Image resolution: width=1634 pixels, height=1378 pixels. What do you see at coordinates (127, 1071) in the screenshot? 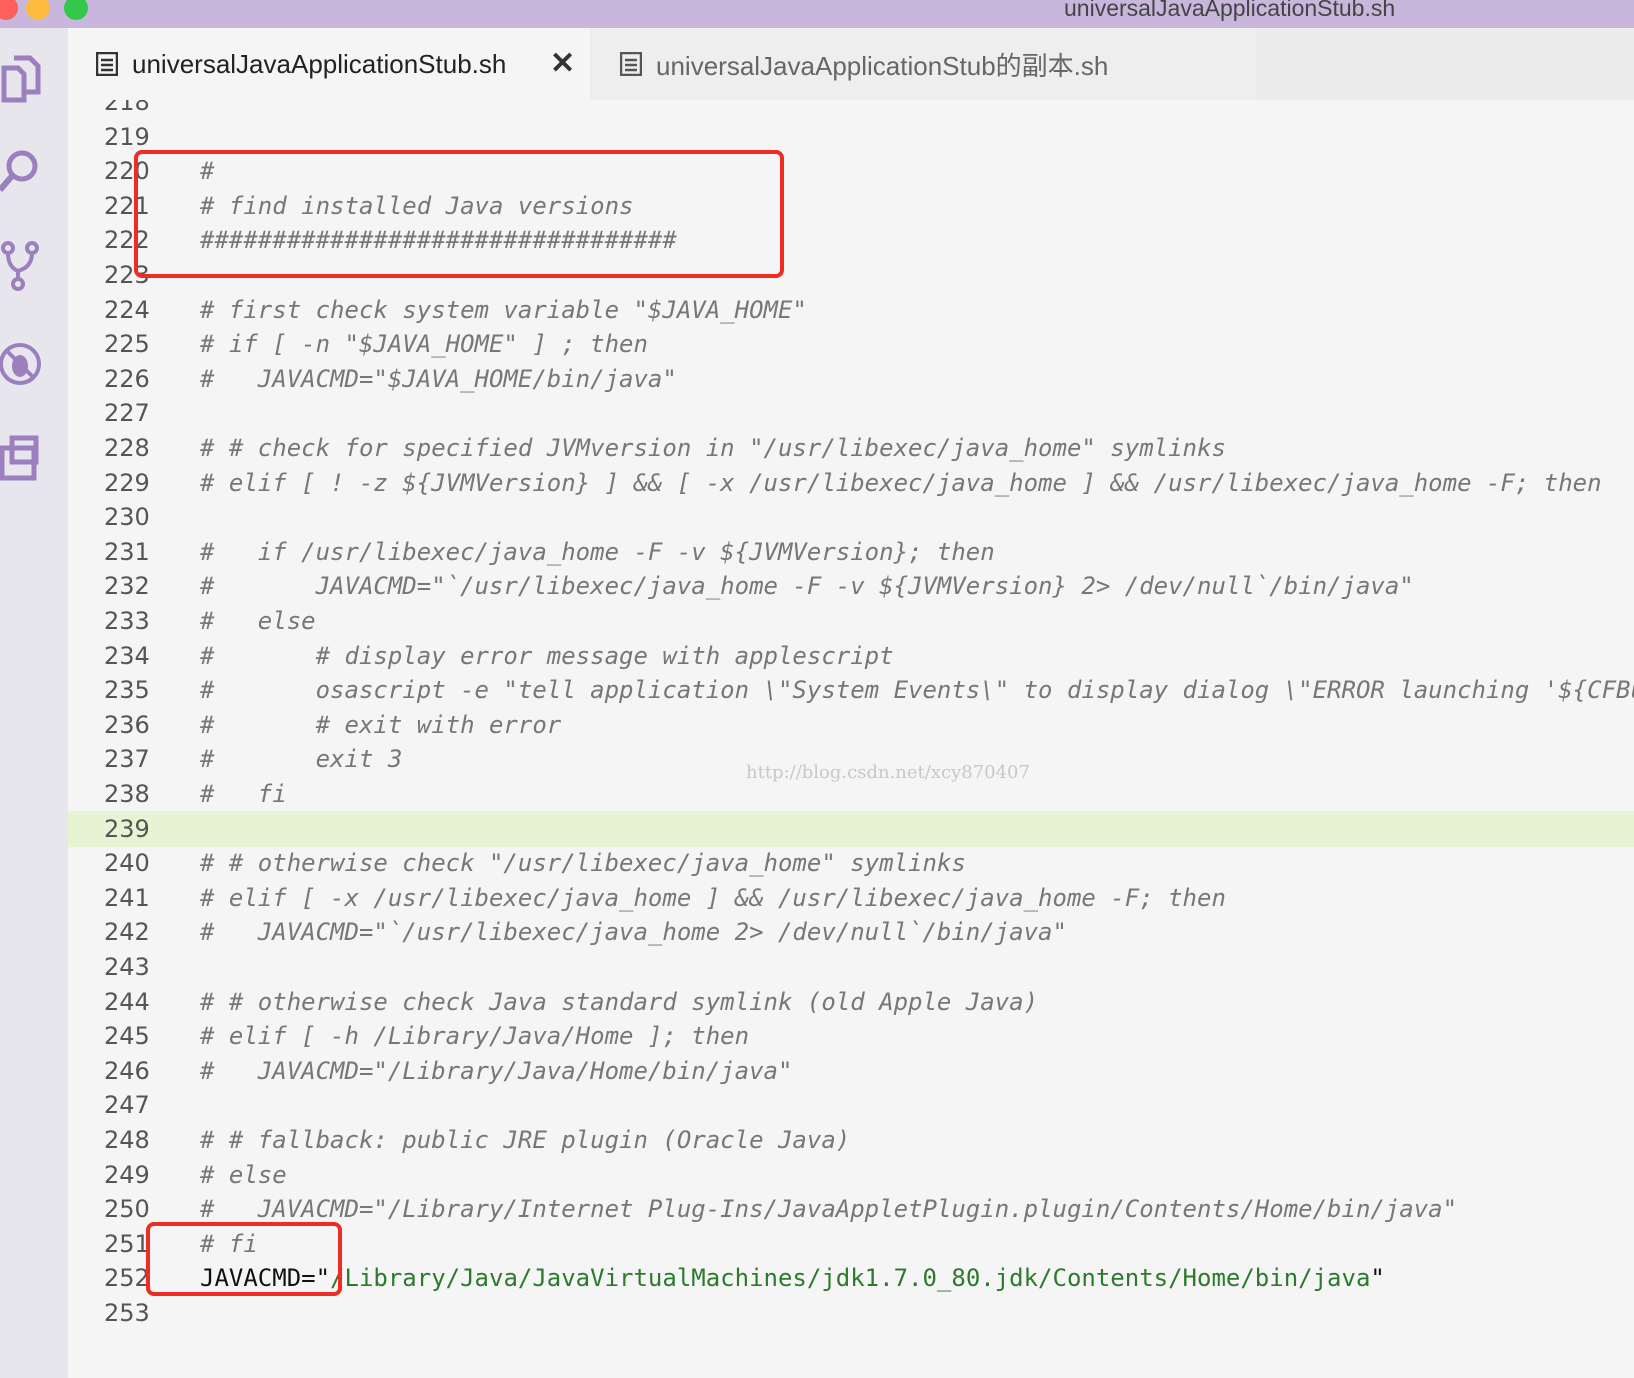
I see `line-number: 246` at bounding box center [127, 1071].